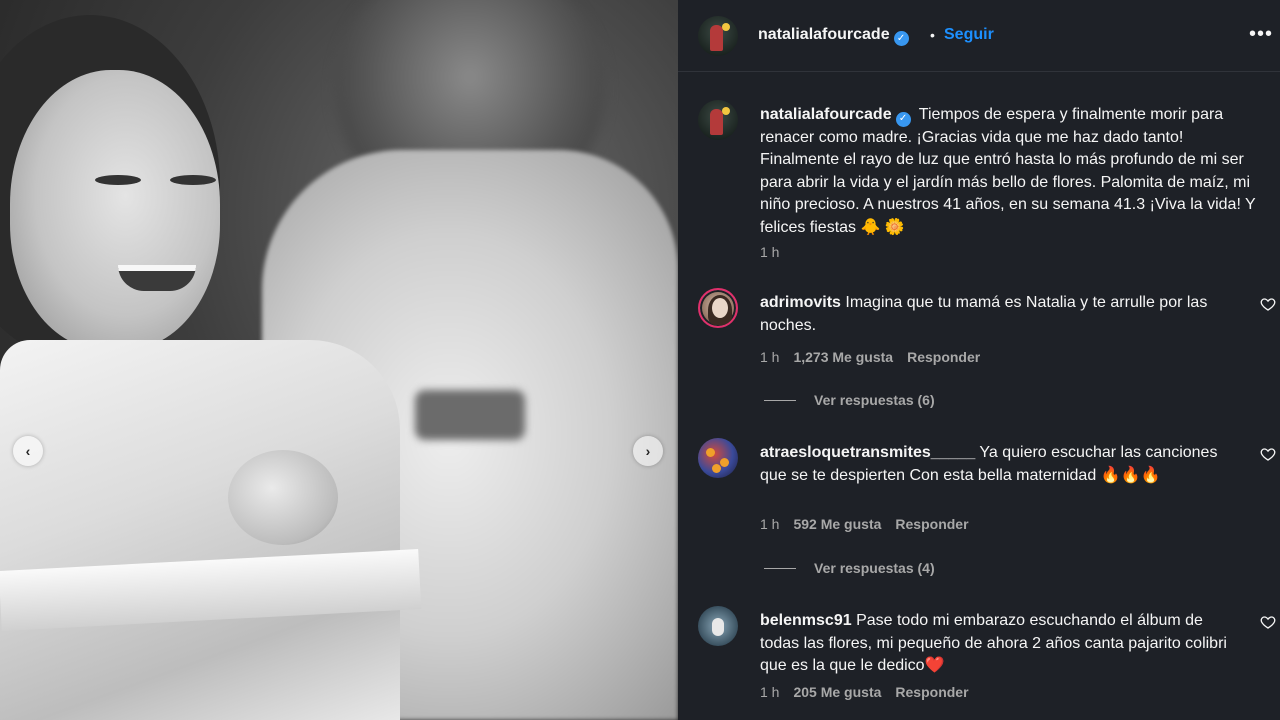  What do you see at coordinates (837, 524) in the screenshot?
I see `comment-likes: 592 Me gusta` at bounding box center [837, 524].